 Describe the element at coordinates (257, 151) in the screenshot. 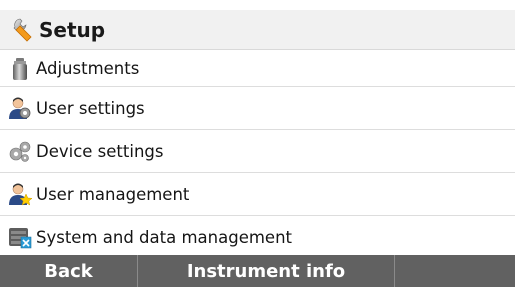

I see `menu-item-device-settings: Device settings` at that location.